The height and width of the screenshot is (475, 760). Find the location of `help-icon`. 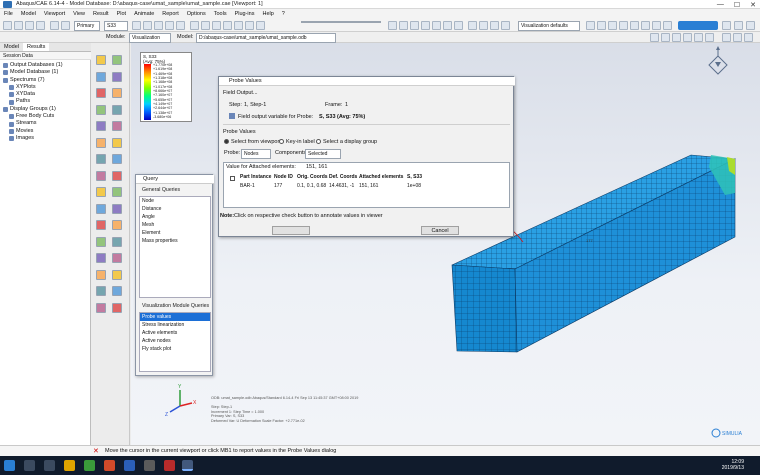

help-icon is located at coordinates (750, 25).